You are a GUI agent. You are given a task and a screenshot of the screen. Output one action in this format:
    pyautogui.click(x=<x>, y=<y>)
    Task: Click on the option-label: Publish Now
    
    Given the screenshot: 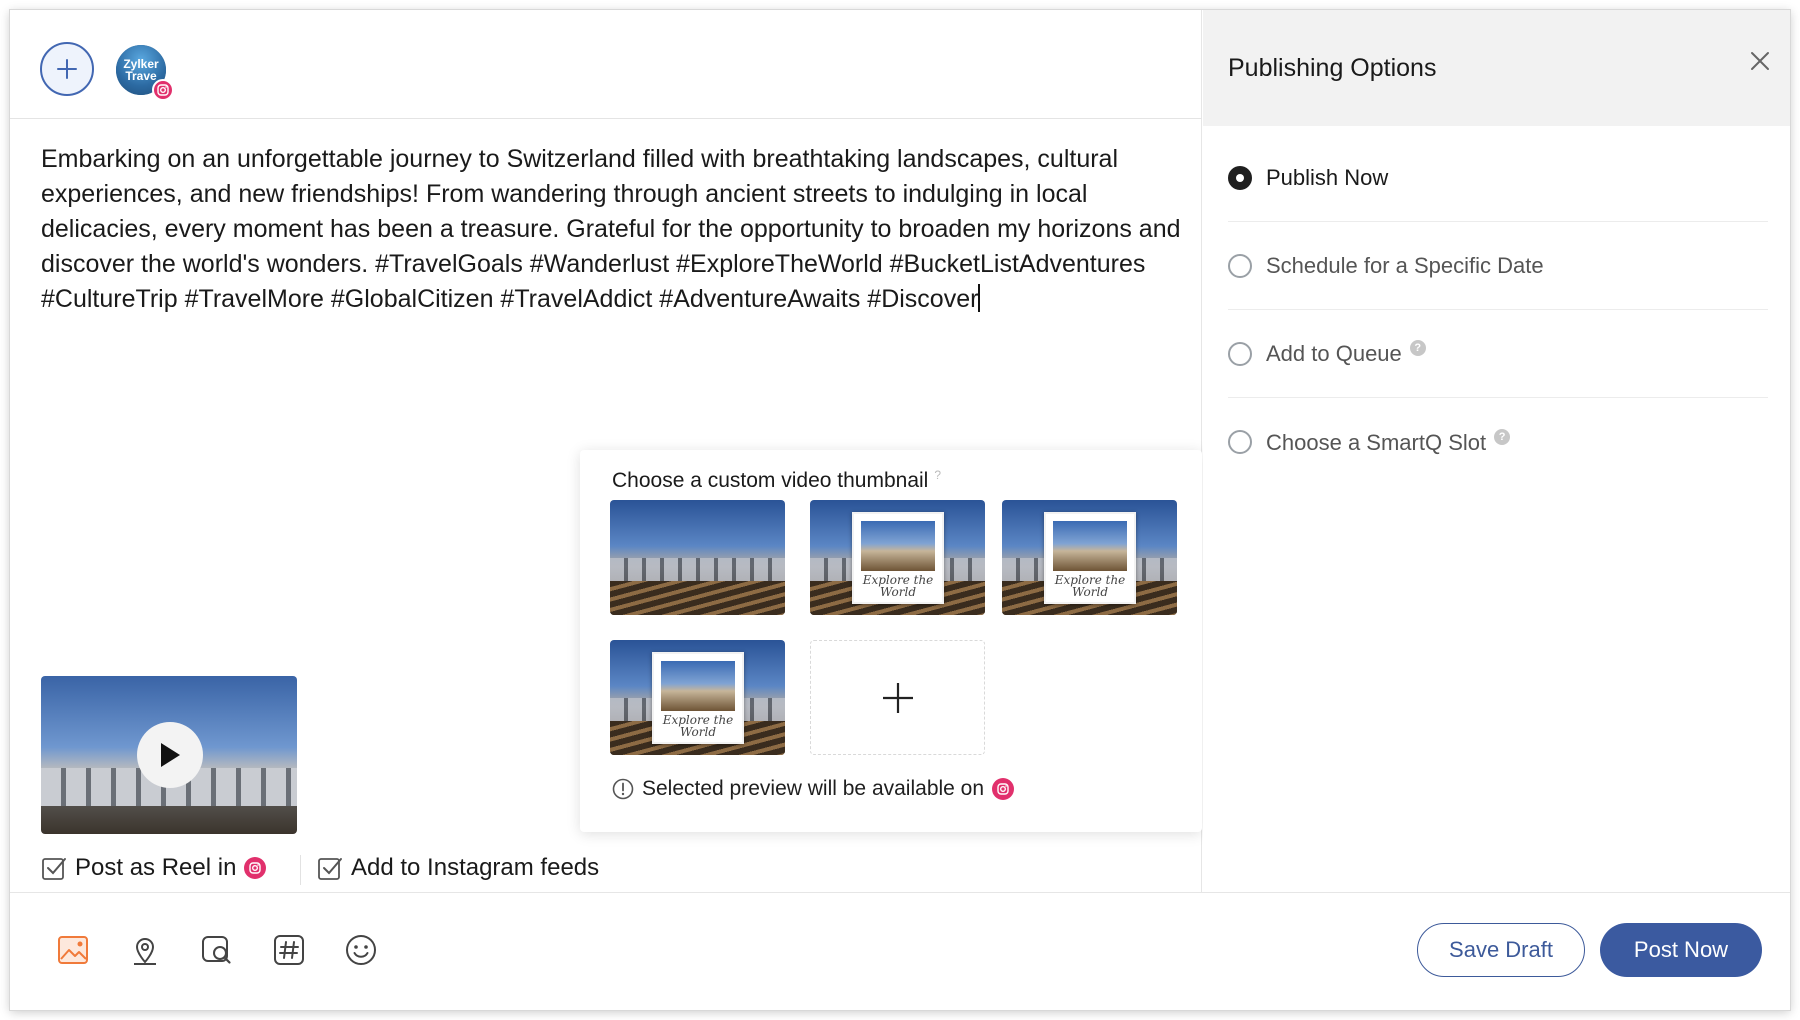 What is the action you would take?
    pyautogui.click(x=1327, y=177)
    